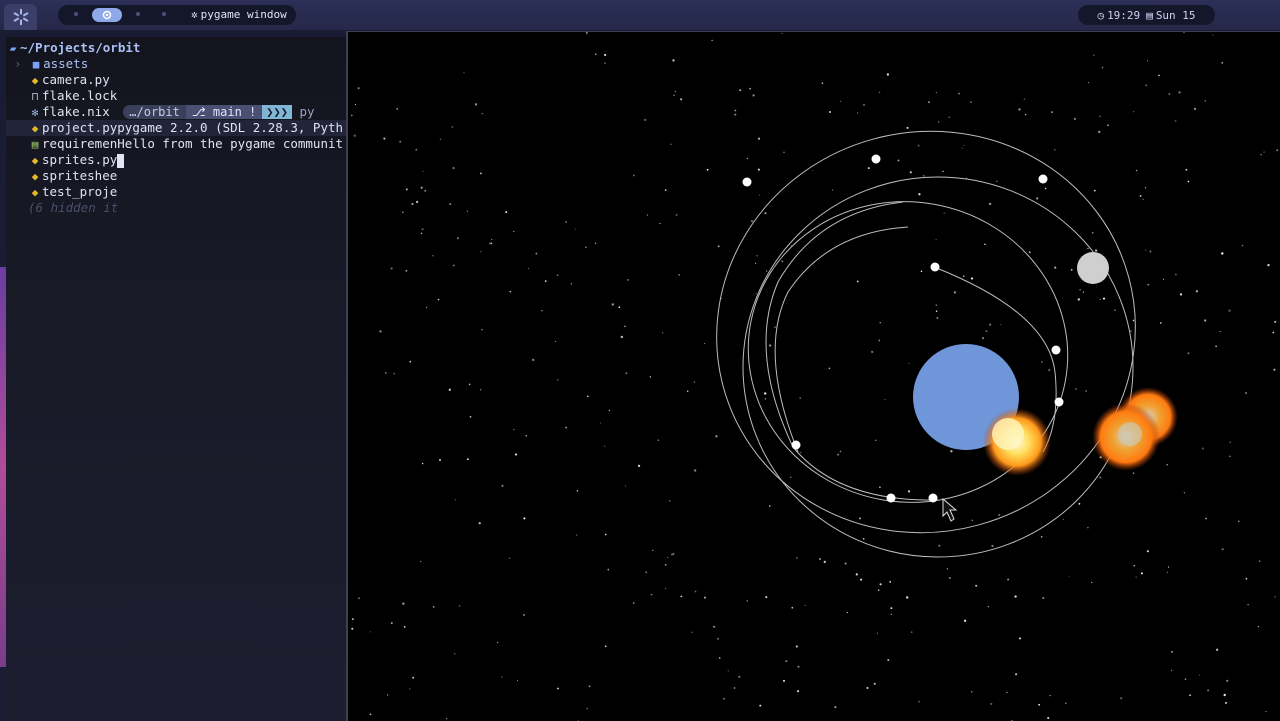 The width and height of the screenshot is (1280, 721). What do you see at coordinates (35, 144) in the screenshot?
I see `text-file-icon: ▤` at bounding box center [35, 144].